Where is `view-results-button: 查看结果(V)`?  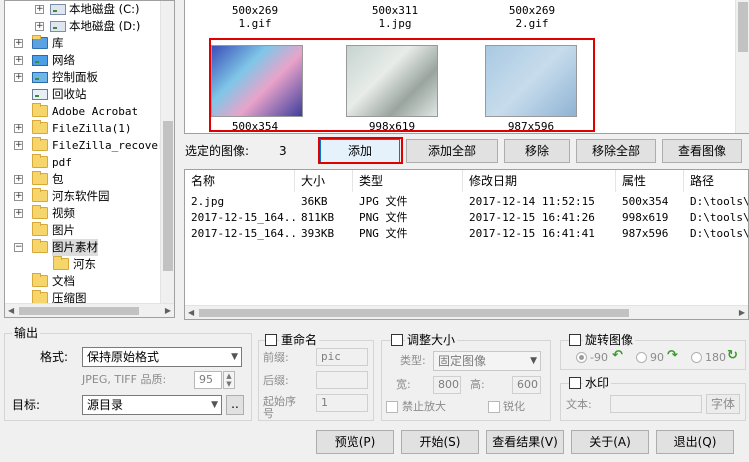 view-results-button: 查看结果(V) is located at coordinates (525, 442).